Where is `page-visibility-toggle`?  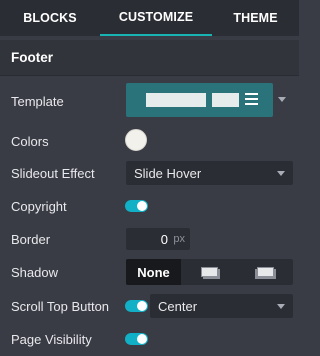 page-visibility-toggle is located at coordinates (136, 339).